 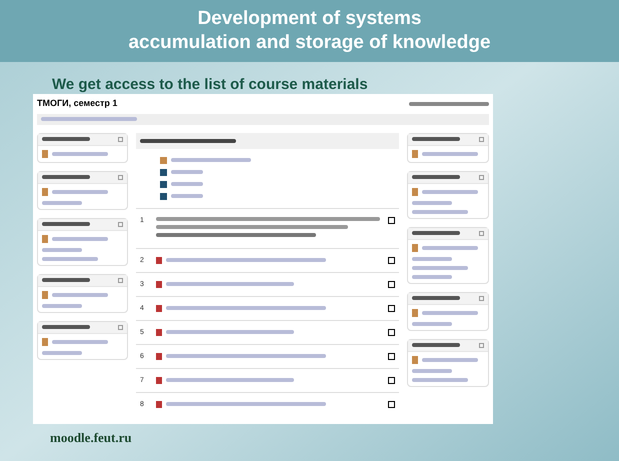 I want to click on slide-subtitle: We get access to the list of course materials, so click(x=210, y=85).